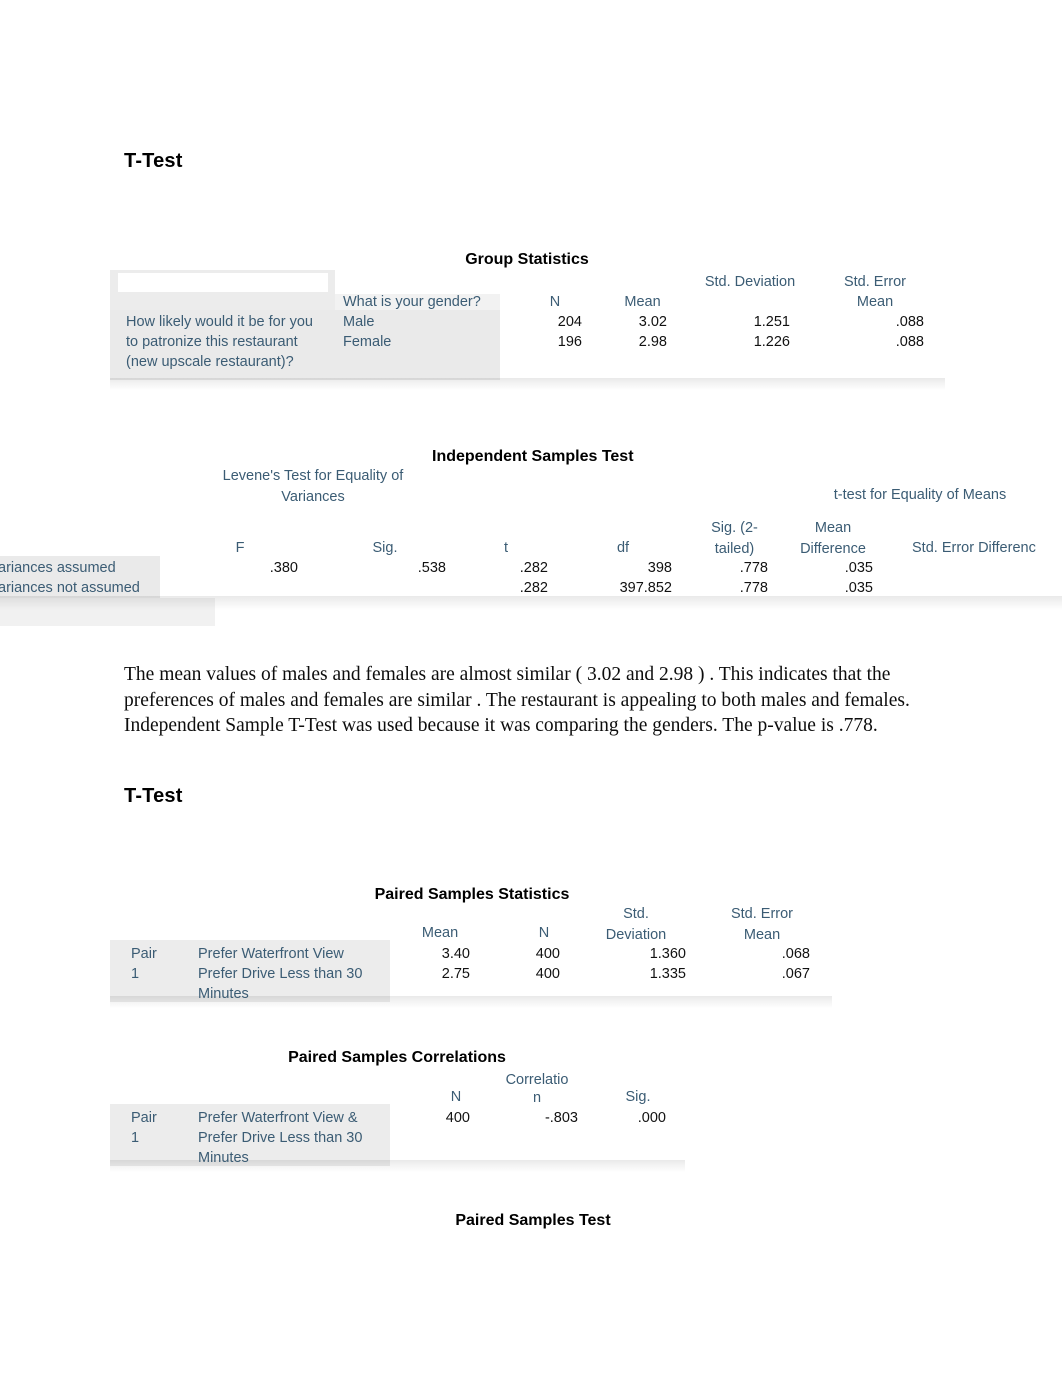 Image resolution: width=1062 pixels, height=1375 pixels. I want to click on group-stats-group-header: What is your gender?, so click(412, 302).